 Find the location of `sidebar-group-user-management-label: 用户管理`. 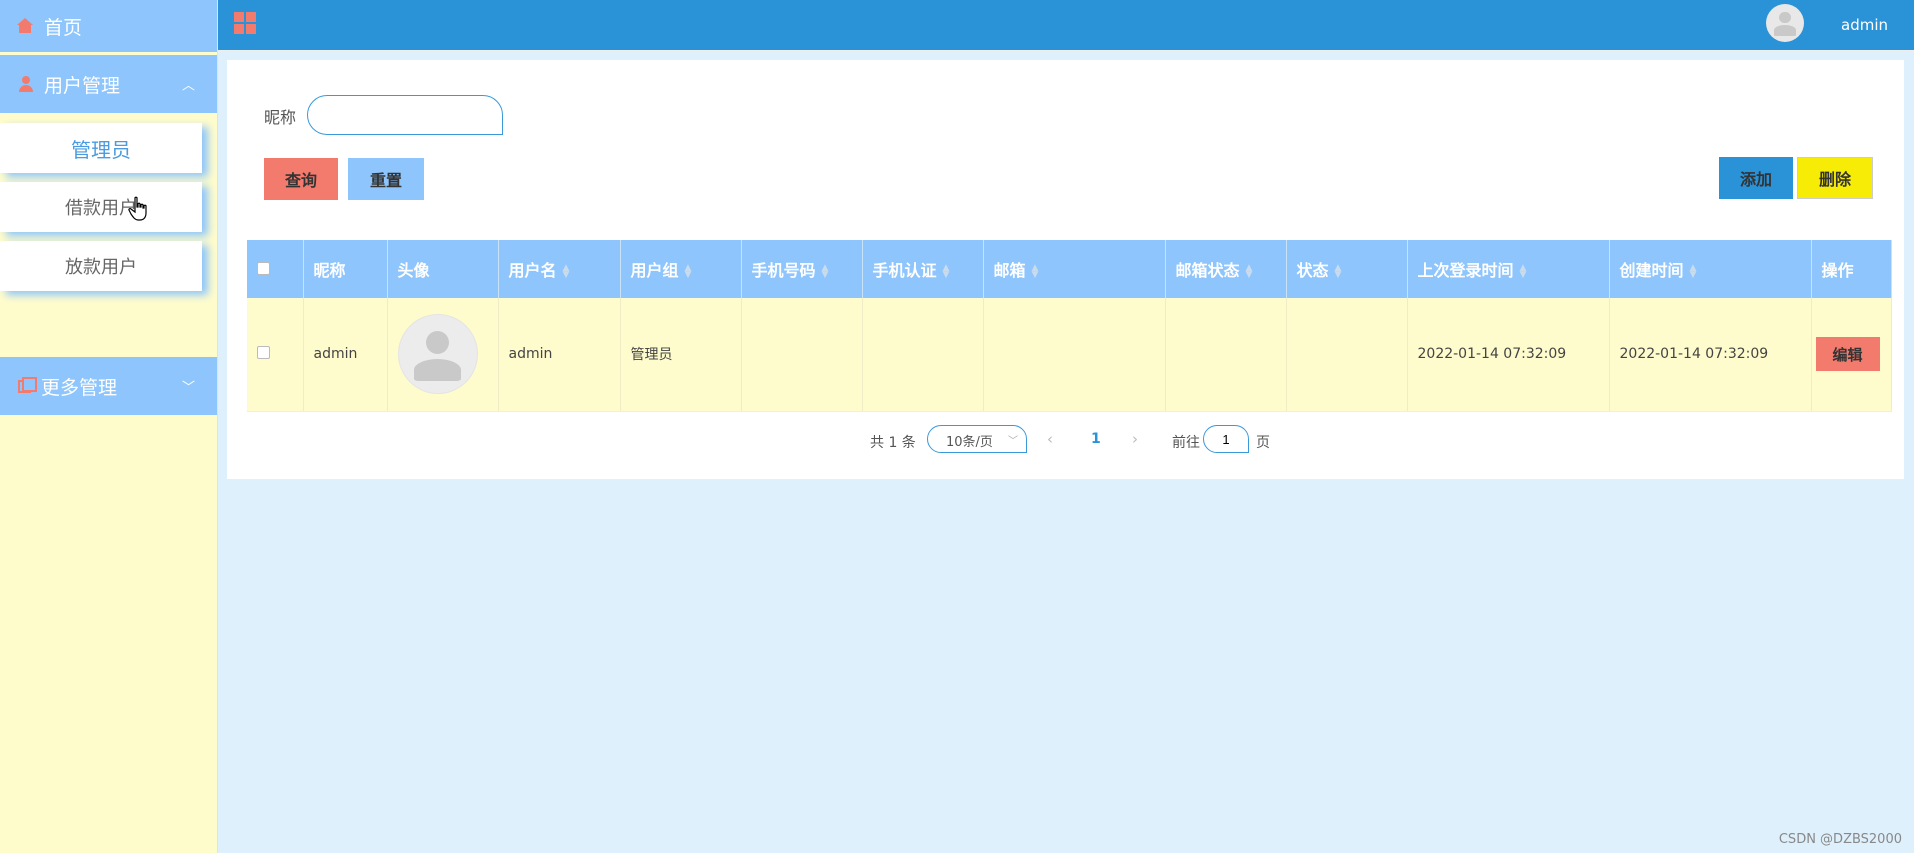

sidebar-group-user-management-label: 用户管理 is located at coordinates (82, 85).